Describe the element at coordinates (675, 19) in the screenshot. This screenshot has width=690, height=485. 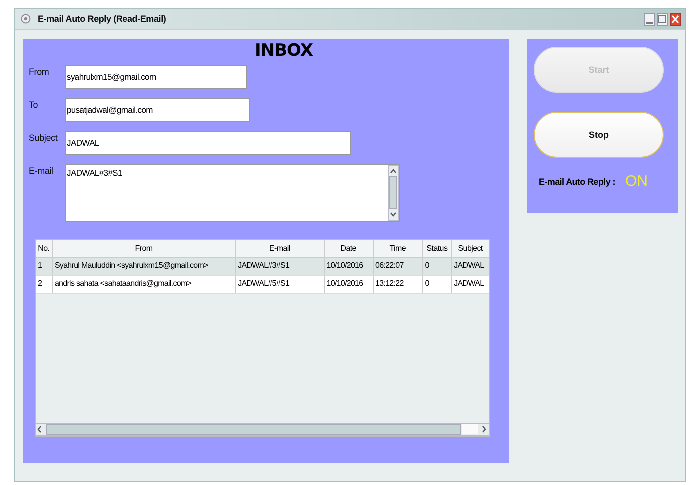
I see `close-icon` at that location.